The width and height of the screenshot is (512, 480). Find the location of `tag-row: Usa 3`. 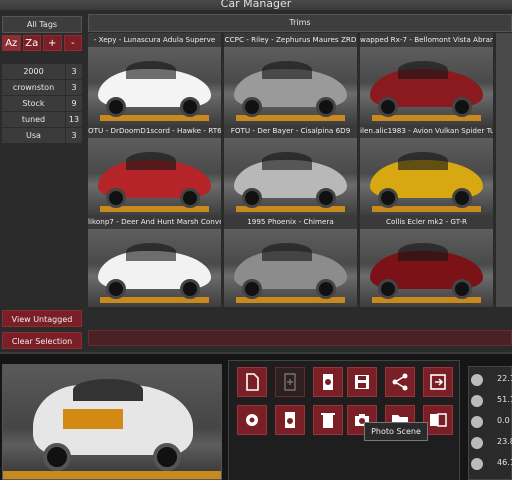

tag-row: Usa 3 is located at coordinates (42, 135).